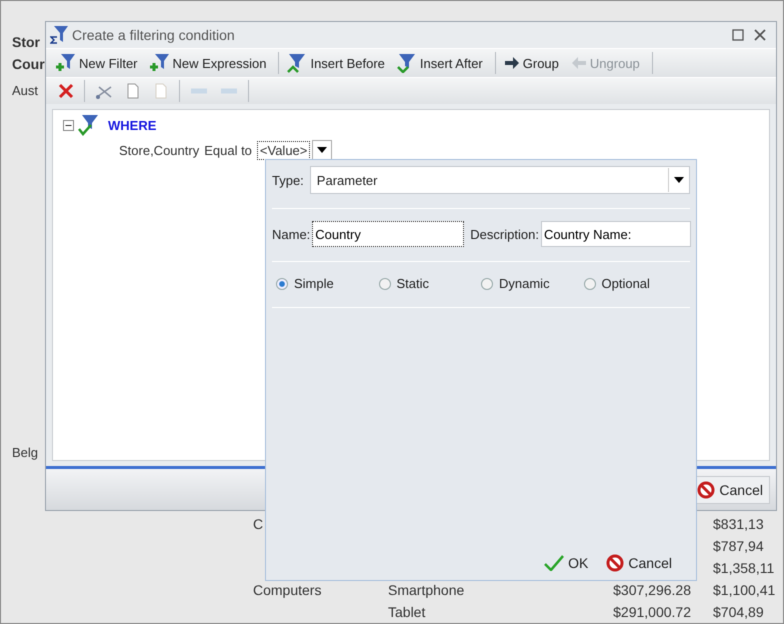 The height and width of the screenshot is (624, 784). Describe the element at coordinates (258, 524) in the screenshot. I see `table-cell: C` at that location.